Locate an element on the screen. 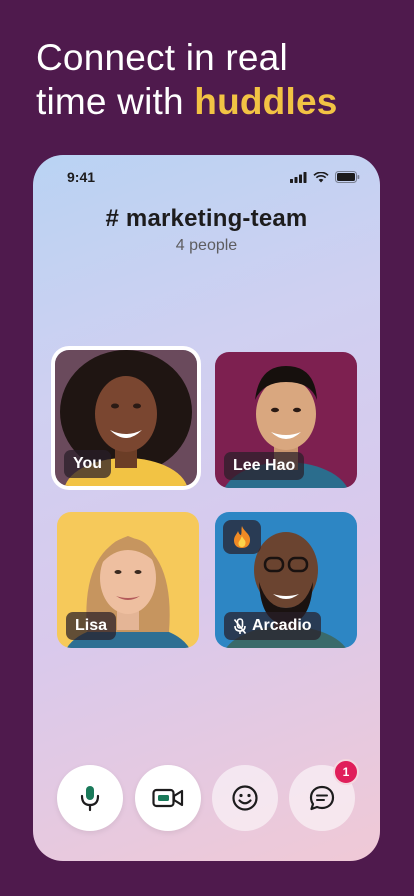  microphone-icon is located at coordinates (90, 799).